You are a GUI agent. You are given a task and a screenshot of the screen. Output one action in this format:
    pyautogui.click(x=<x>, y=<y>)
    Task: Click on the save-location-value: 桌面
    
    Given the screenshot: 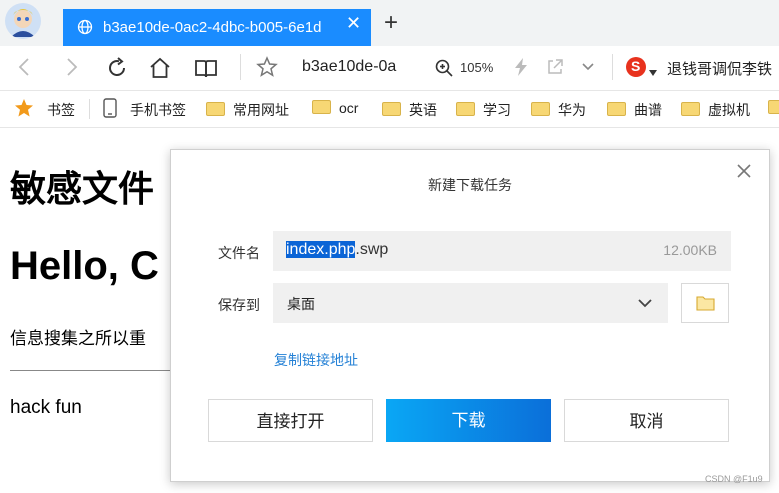 What is the action you would take?
    pyautogui.click(x=301, y=304)
    